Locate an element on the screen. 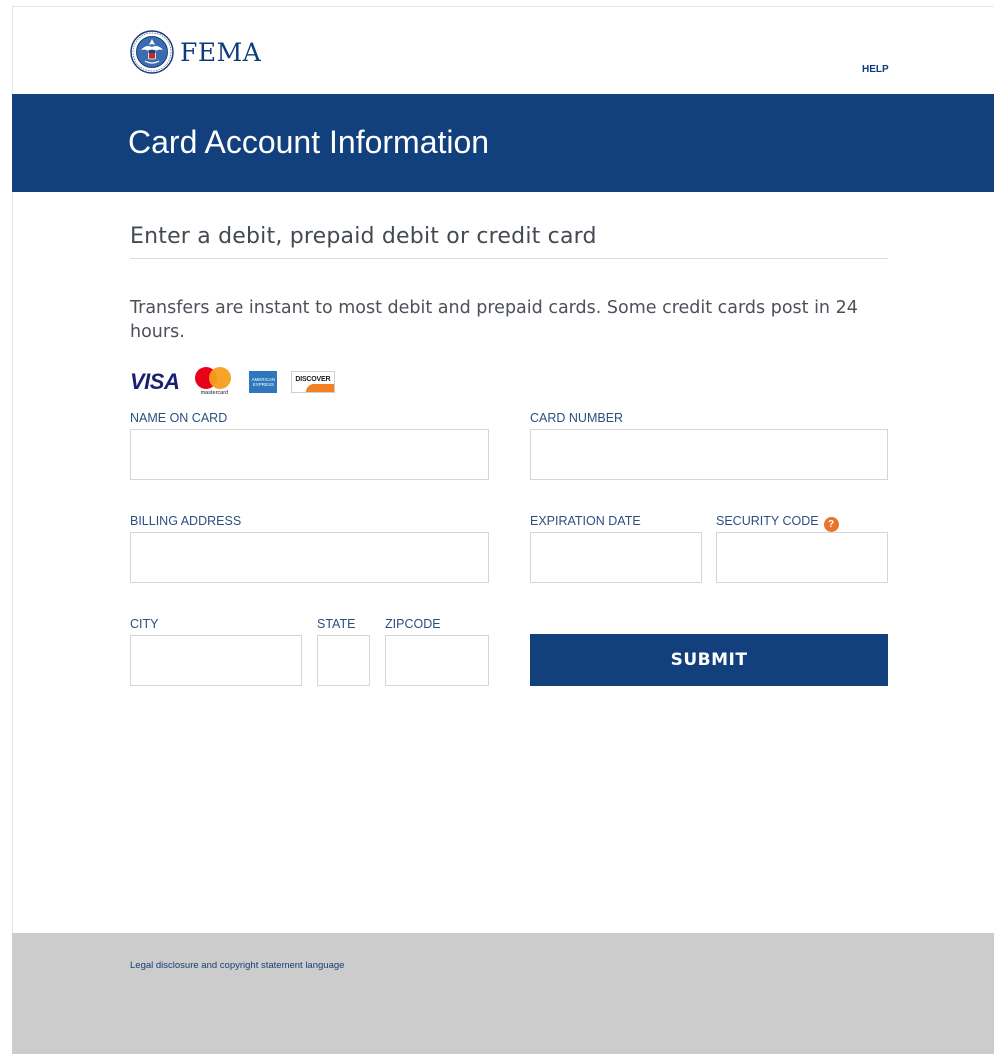 This screenshot has height=1054, width=994. page-title: Card Account Information is located at coordinates (309, 142).